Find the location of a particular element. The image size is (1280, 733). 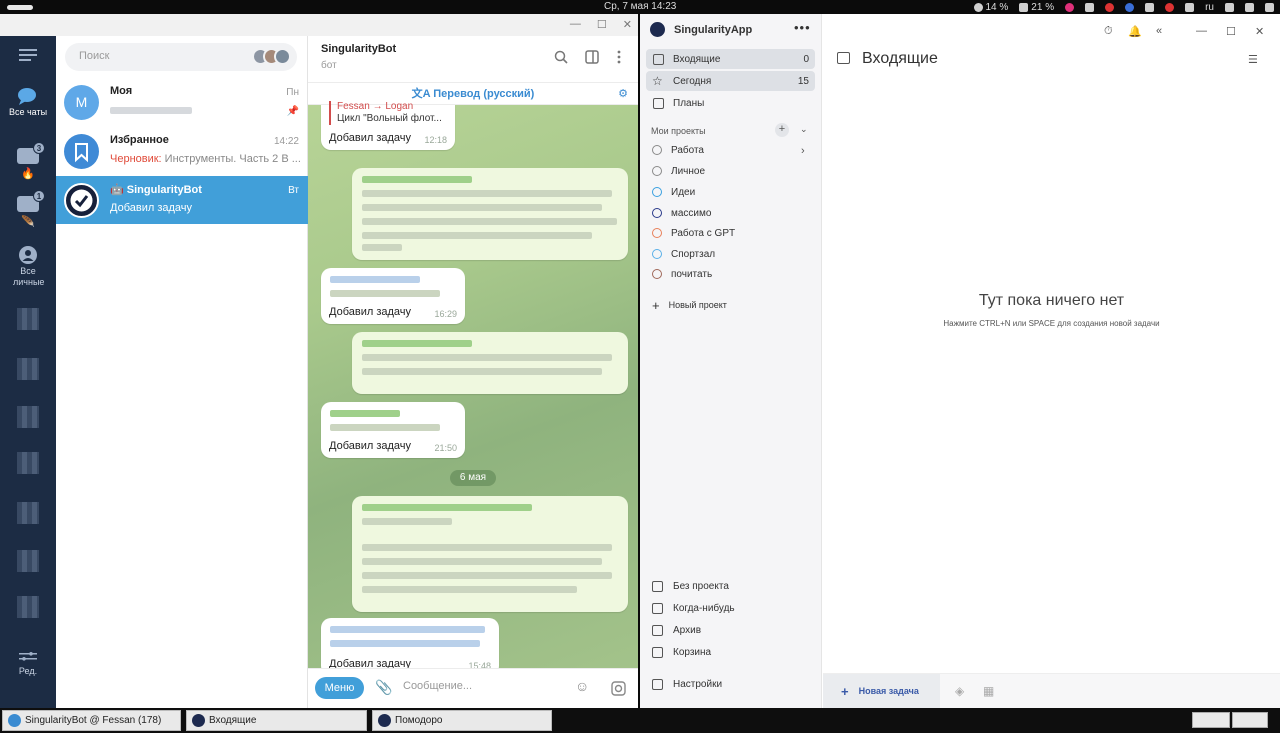

app-name: SingularityApp is located at coordinates (713, 30).